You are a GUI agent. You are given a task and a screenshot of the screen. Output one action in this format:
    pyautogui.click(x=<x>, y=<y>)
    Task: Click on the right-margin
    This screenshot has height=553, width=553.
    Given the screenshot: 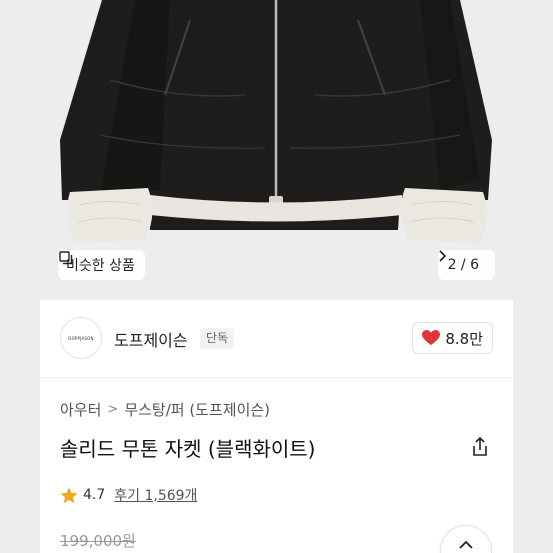 What is the action you would take?
    pyautogui.click(x=533, y=276)
    